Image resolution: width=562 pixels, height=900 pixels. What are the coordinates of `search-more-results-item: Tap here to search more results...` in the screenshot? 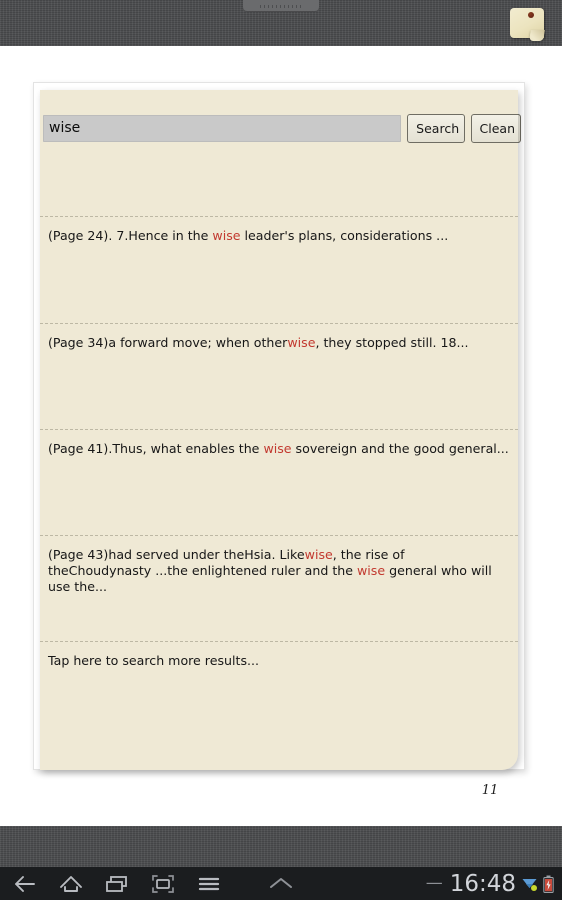 It's located at (279, 693).